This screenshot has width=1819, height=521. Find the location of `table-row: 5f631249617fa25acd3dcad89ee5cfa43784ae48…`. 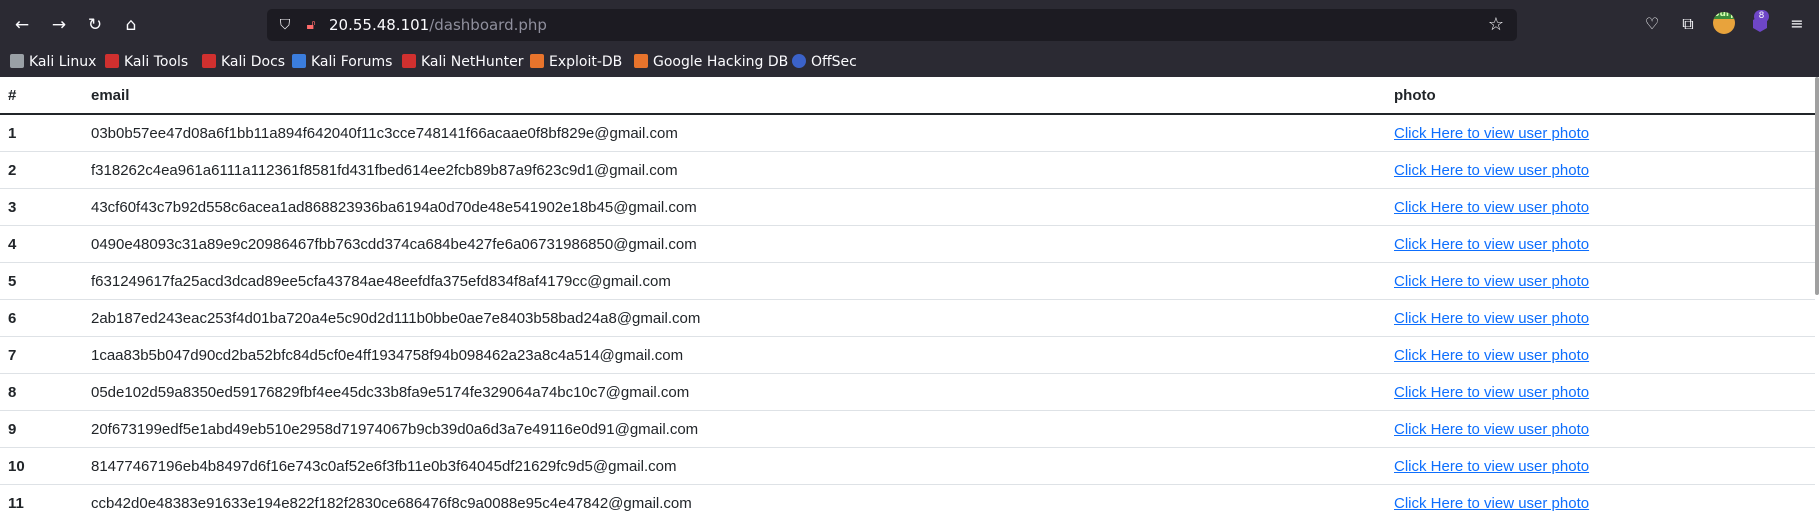

table-row: 5f631249617fa25acd3dcad89ee5cfa43784ae48… is located at coordinates (907, 281).